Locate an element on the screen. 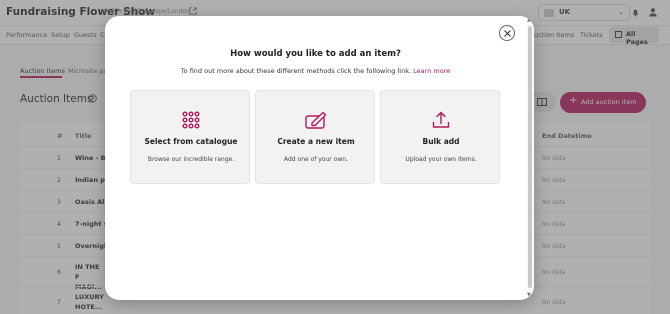 The height and width of the screenshot is (314, 670). scroll-down-icon: ▼ is located at coordinates (529, 295).